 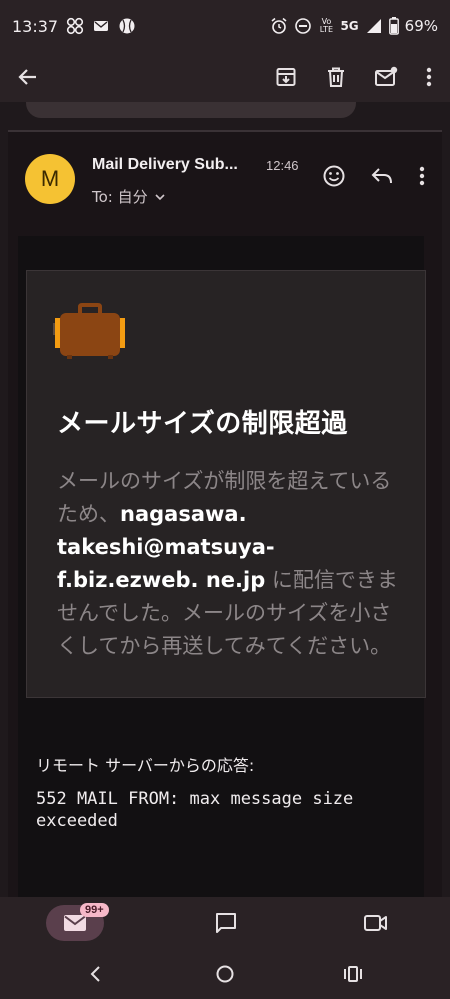 What do you see at coordinates (191, 110) in the screenshot?
I see `previous-message-card` at bounding box center [191, 110].